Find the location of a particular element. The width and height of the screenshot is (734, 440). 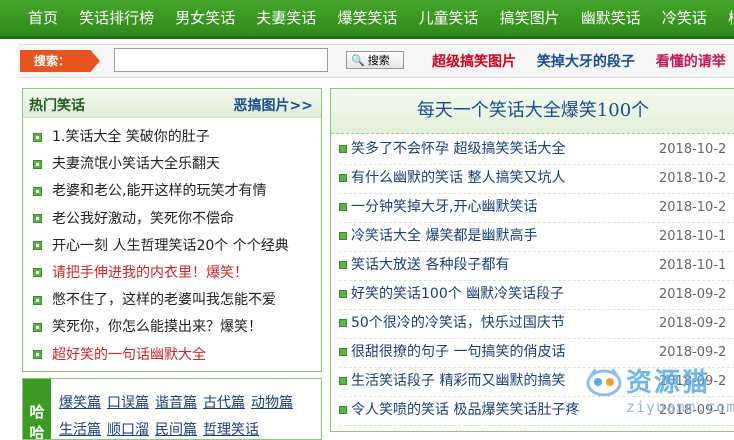

hot-joke-item: 开心一刻 人生哲理笑话20个 个个经典 is located at coordinates (177, 246).